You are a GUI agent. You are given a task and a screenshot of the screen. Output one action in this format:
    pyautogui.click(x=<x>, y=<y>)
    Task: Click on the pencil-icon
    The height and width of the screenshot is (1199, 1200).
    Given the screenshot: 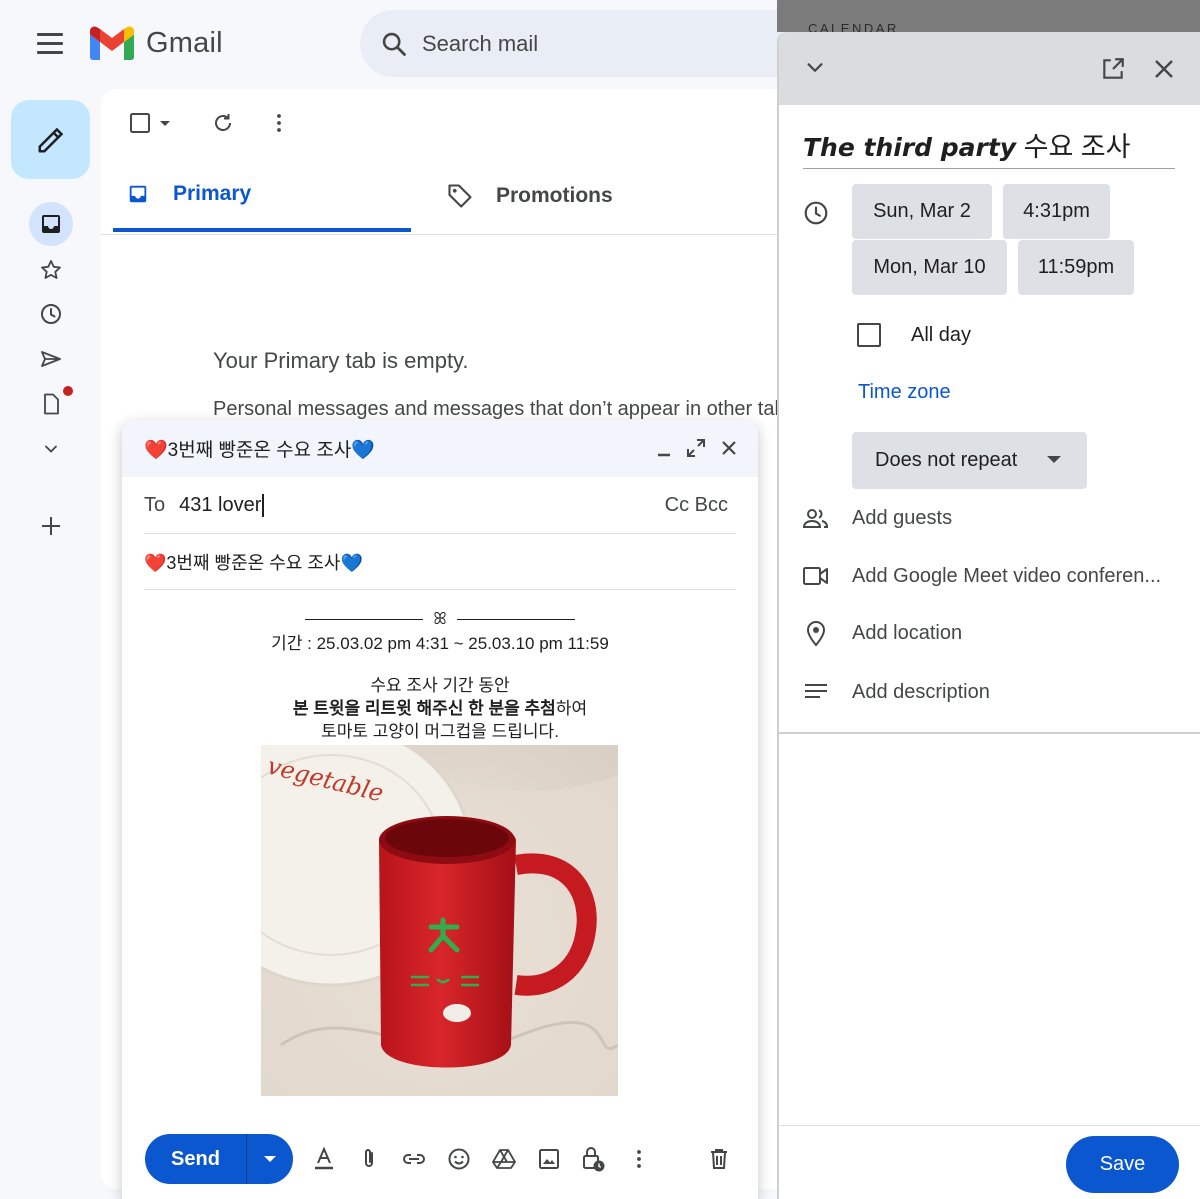 What is the action you would take?
    pyautogui.click(x=50, y=139)
    